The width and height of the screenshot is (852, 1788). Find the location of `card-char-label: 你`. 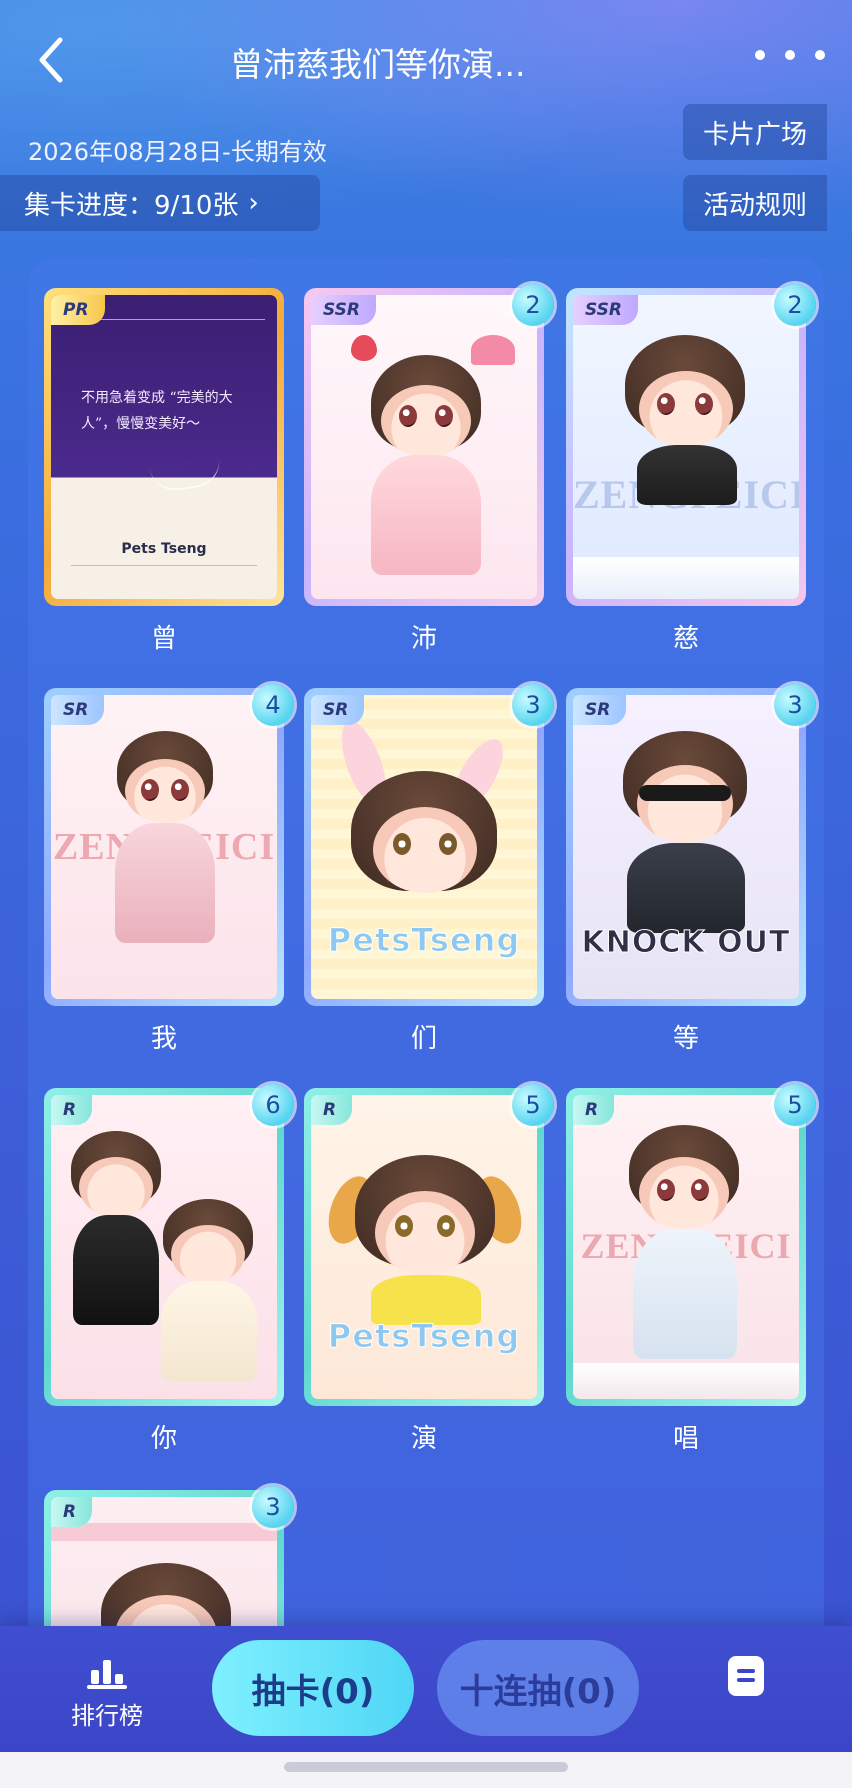

card-char-label: 你 is located at coordinates (163, 1439).